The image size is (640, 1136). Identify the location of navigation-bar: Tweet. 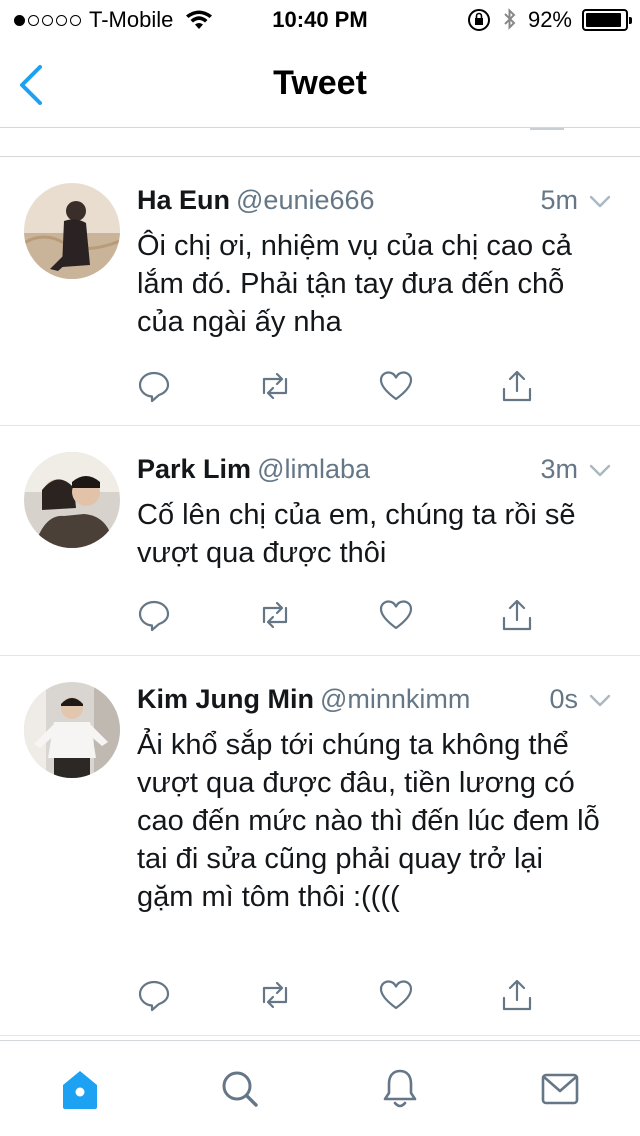
(320, 84).